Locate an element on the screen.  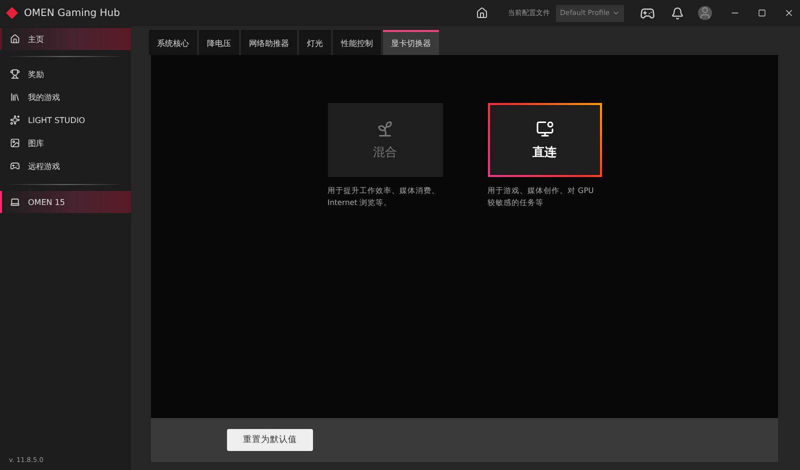
tab: 性能控制 is located at coordinates (357, 42).